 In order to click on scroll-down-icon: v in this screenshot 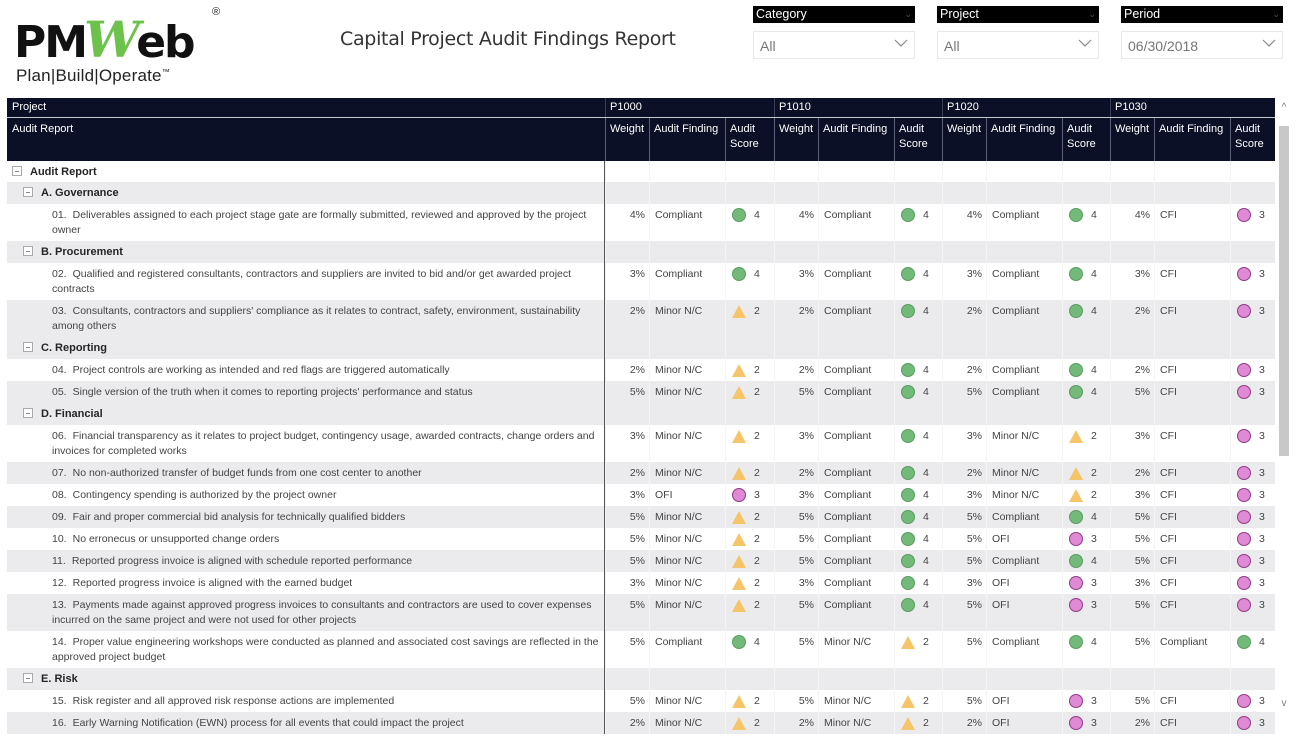, I will do `click(1284, 707)`.